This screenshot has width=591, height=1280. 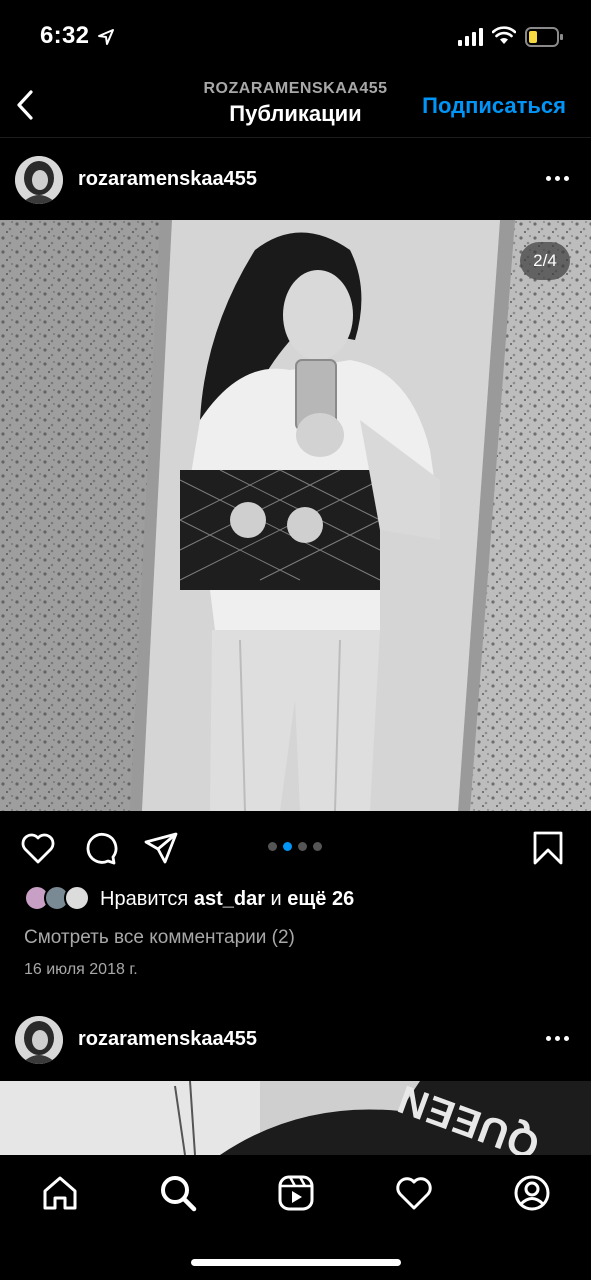 I want to click on wifi-icon, so click(x=504, y=35).